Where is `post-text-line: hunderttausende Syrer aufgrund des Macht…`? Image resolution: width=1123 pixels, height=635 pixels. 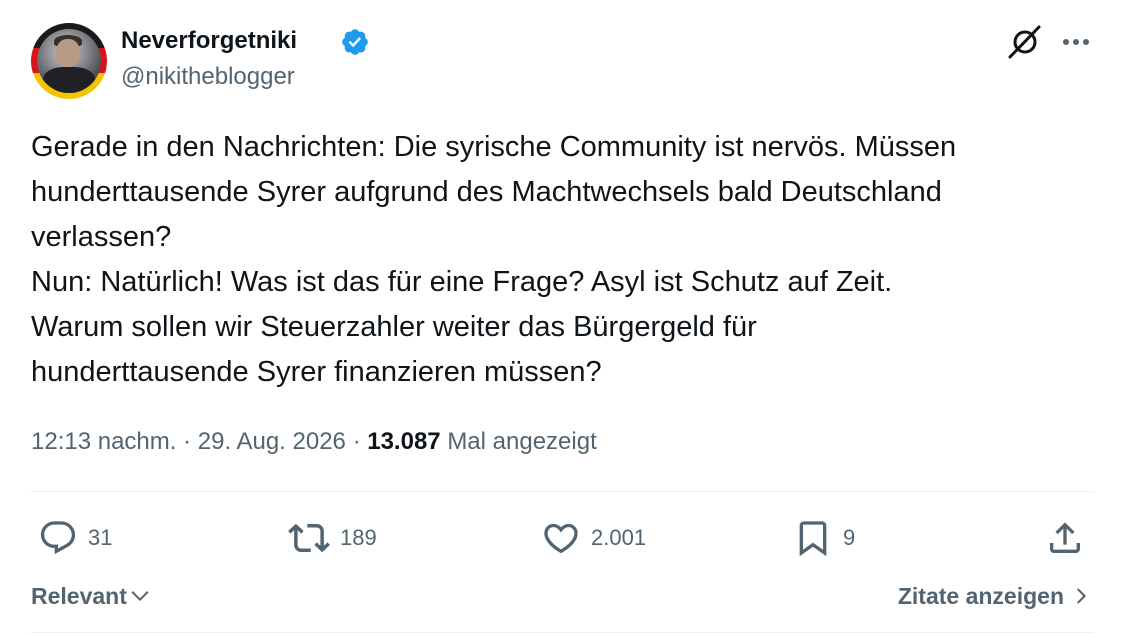
post-text-line: hunderttausende Syrer aufgrund des Macht… is located at coordinates (486, 192).